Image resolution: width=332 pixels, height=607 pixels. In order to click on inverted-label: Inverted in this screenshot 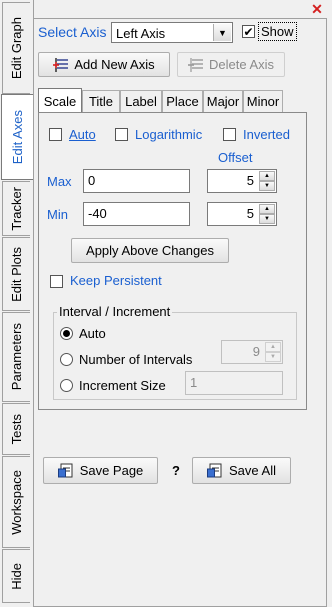, I will do `click(266, 134)`.